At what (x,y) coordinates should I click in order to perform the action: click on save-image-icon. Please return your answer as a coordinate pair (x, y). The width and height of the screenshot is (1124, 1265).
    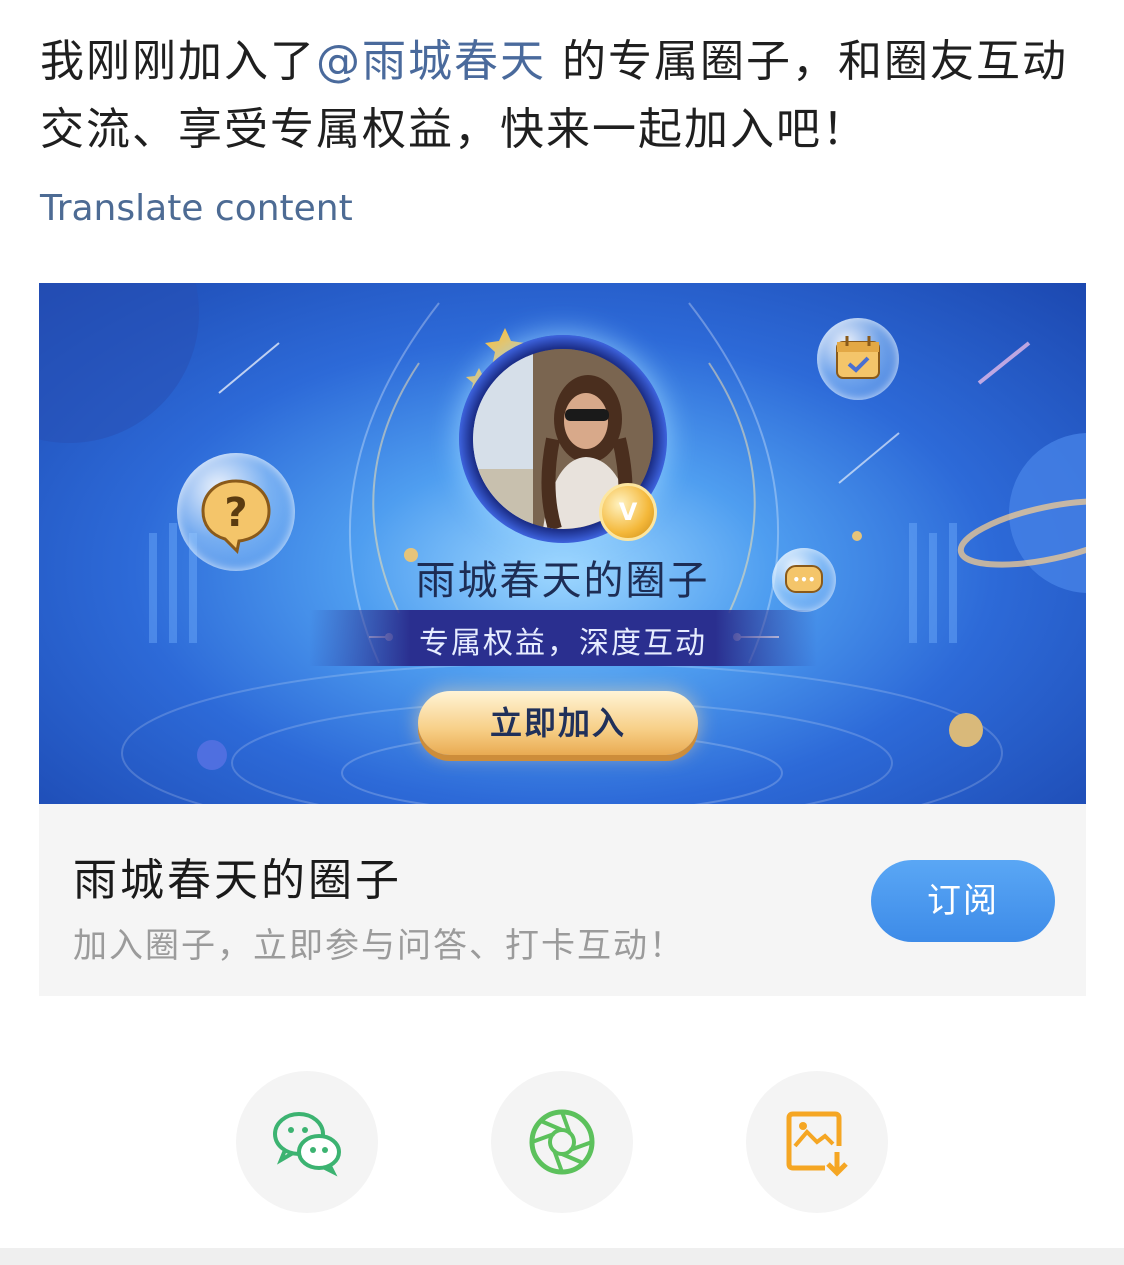
    Looking at the image, I should click on (817, 1144).